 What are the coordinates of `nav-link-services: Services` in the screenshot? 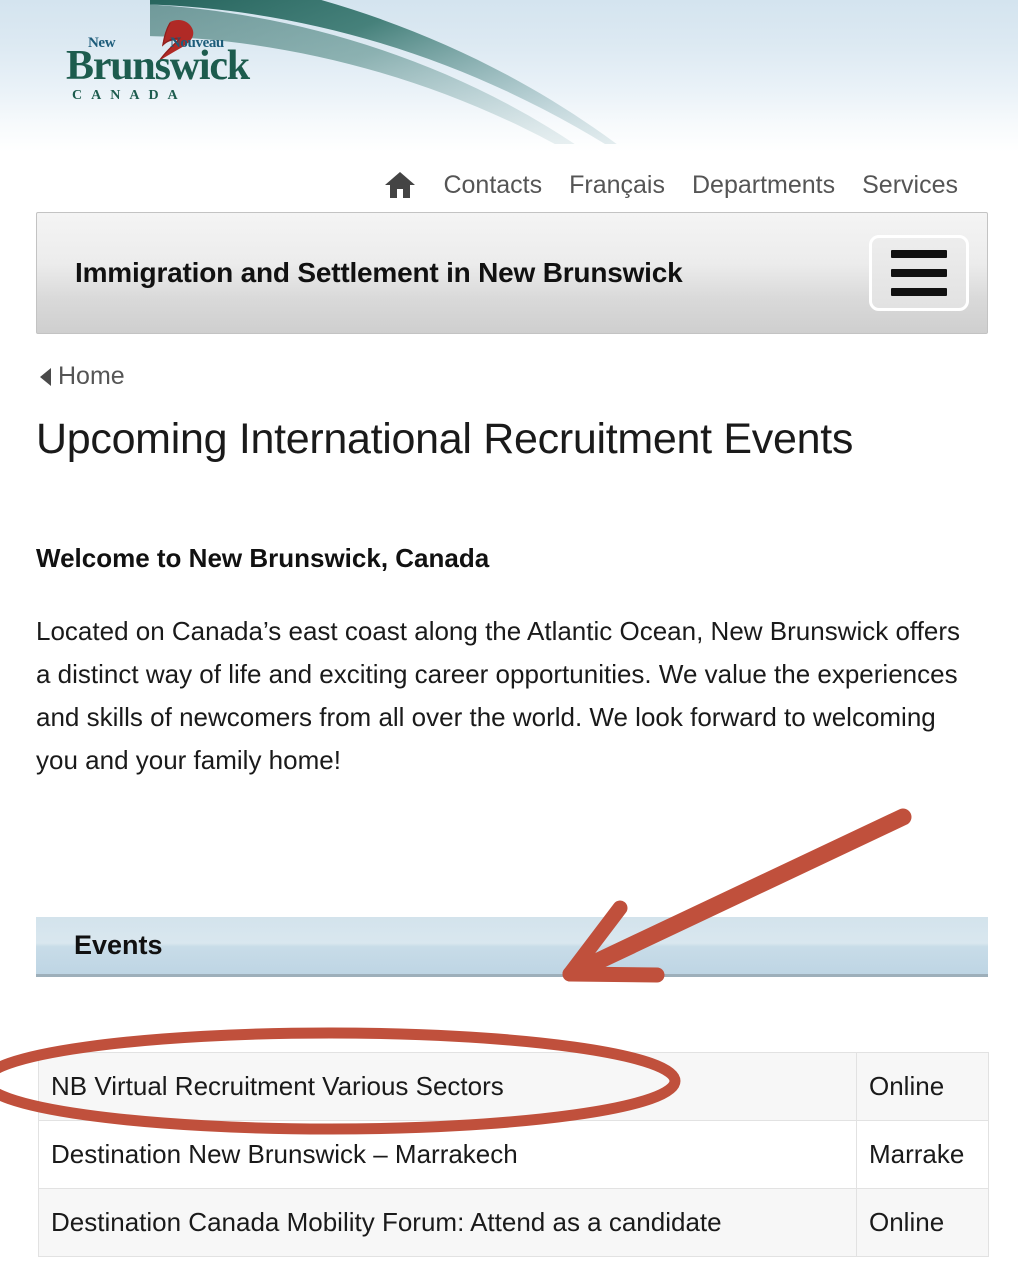 It's located at (910, 185).